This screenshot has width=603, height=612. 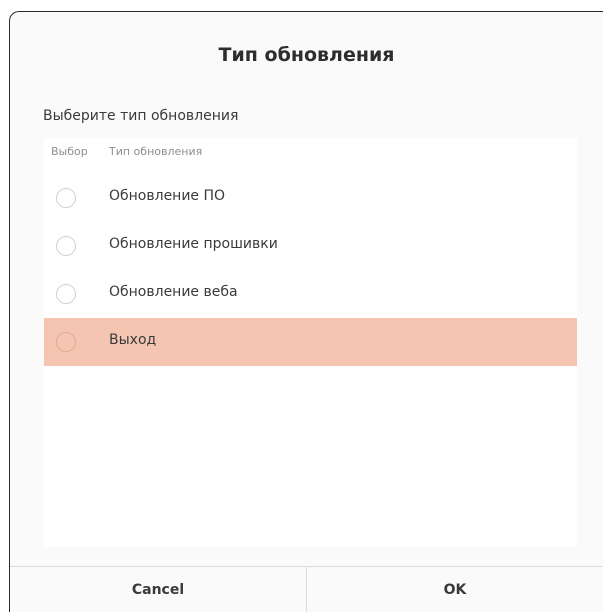 I want to click on dialog-title: Тип обновления, so click(x=306, y=55).